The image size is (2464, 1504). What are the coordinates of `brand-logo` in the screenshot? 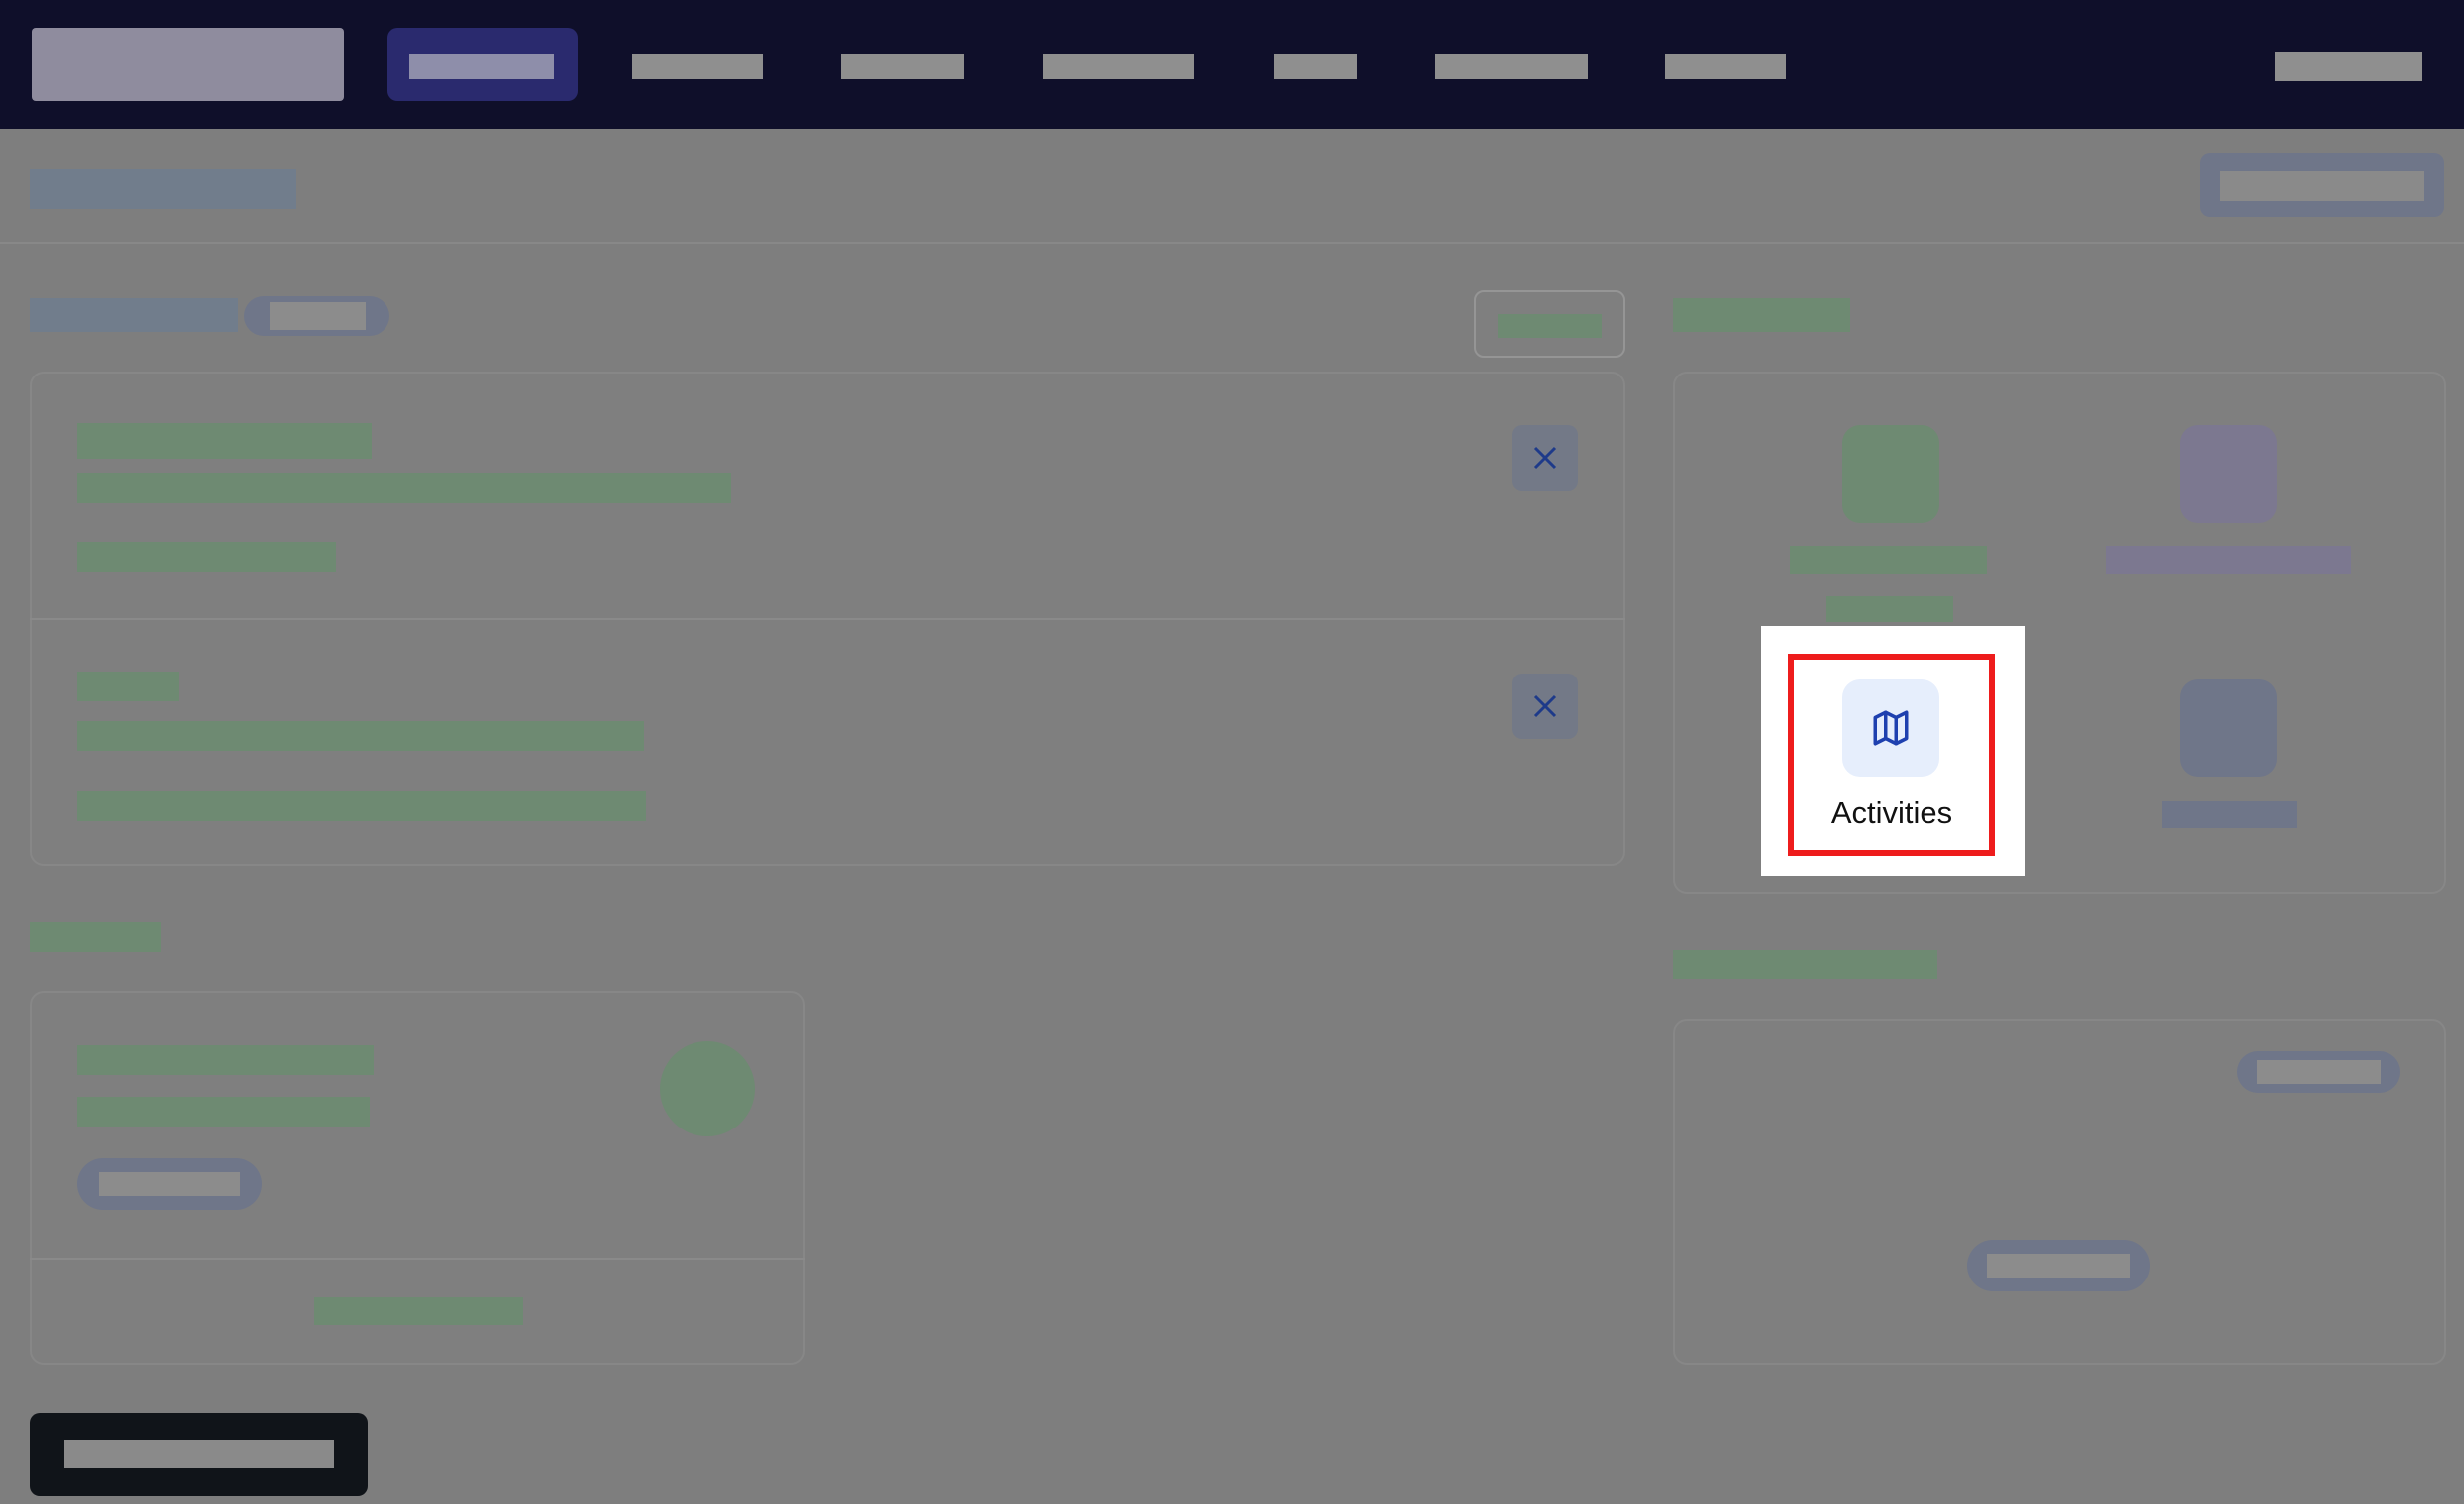 It's located at (188, 64).